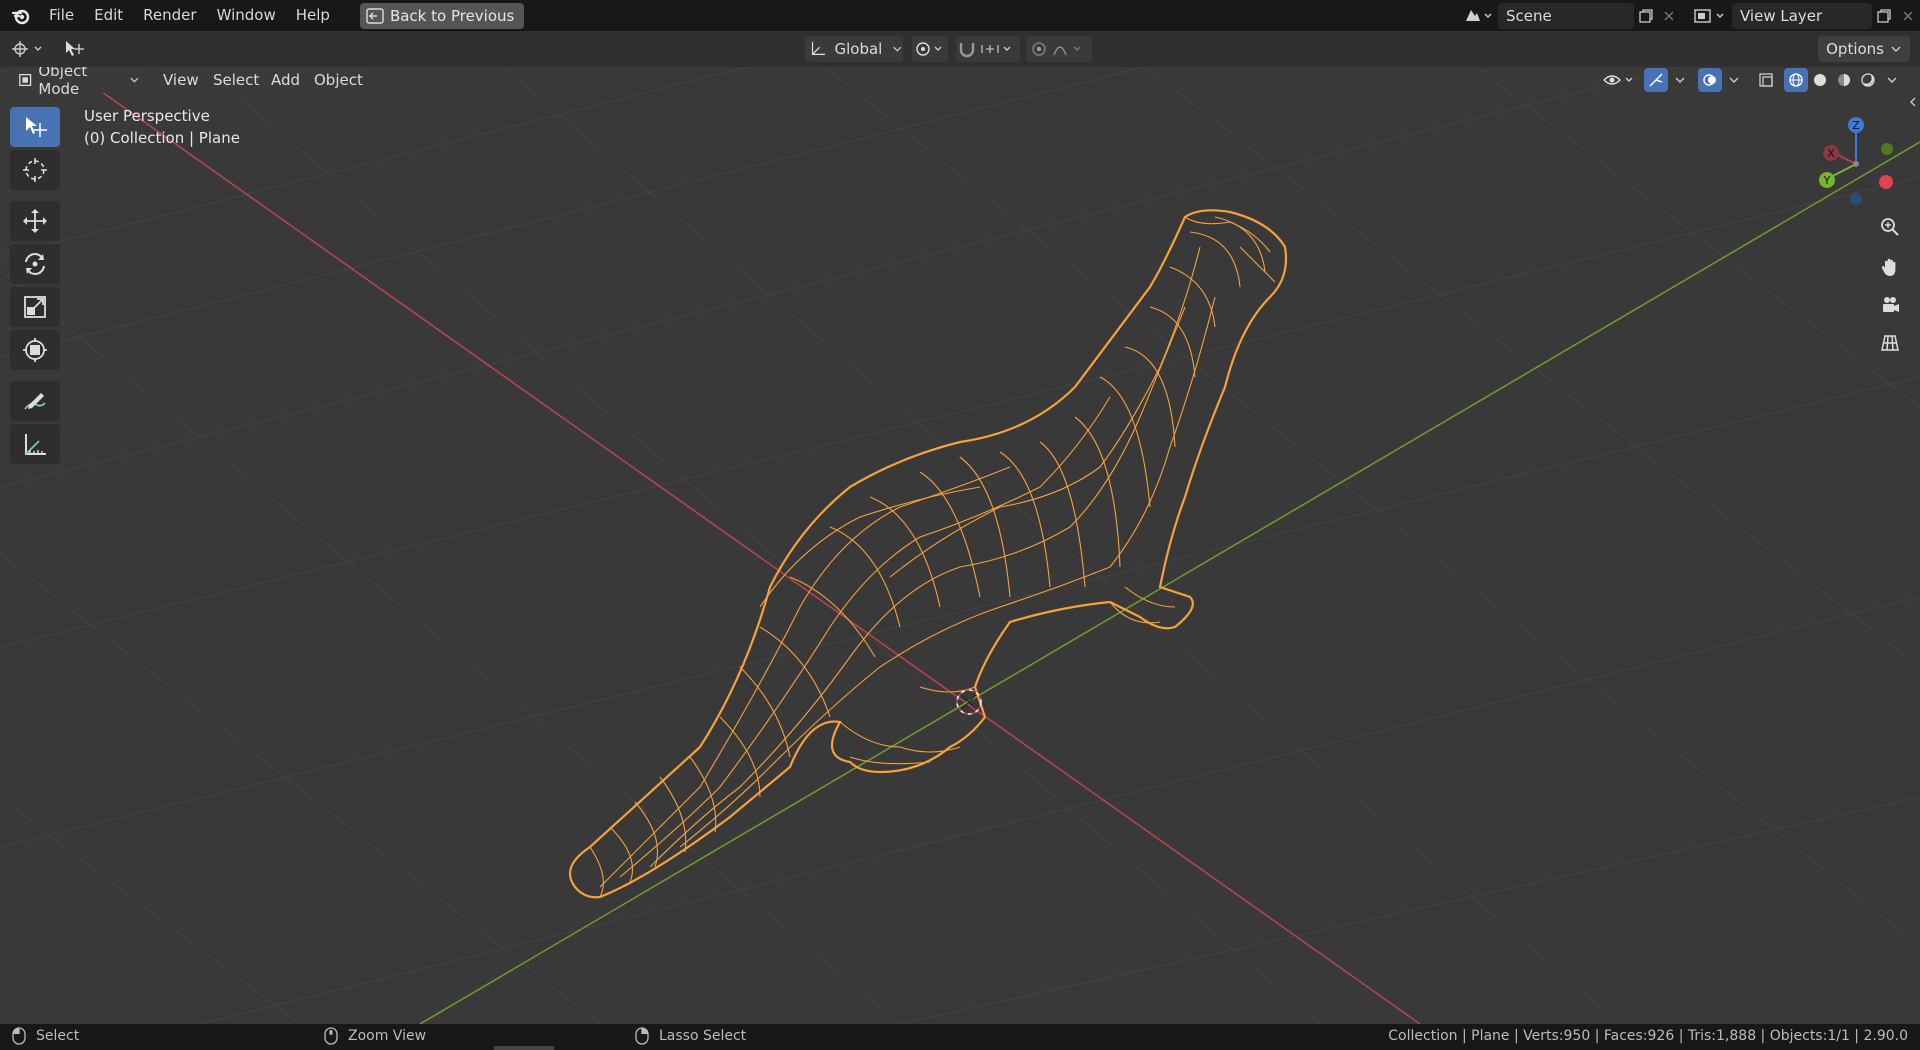  What do you see at coordinates (1886, 182) in the screenshot?
I see `gizmo-neg-x-axis` at bounding box center [1886, 182].